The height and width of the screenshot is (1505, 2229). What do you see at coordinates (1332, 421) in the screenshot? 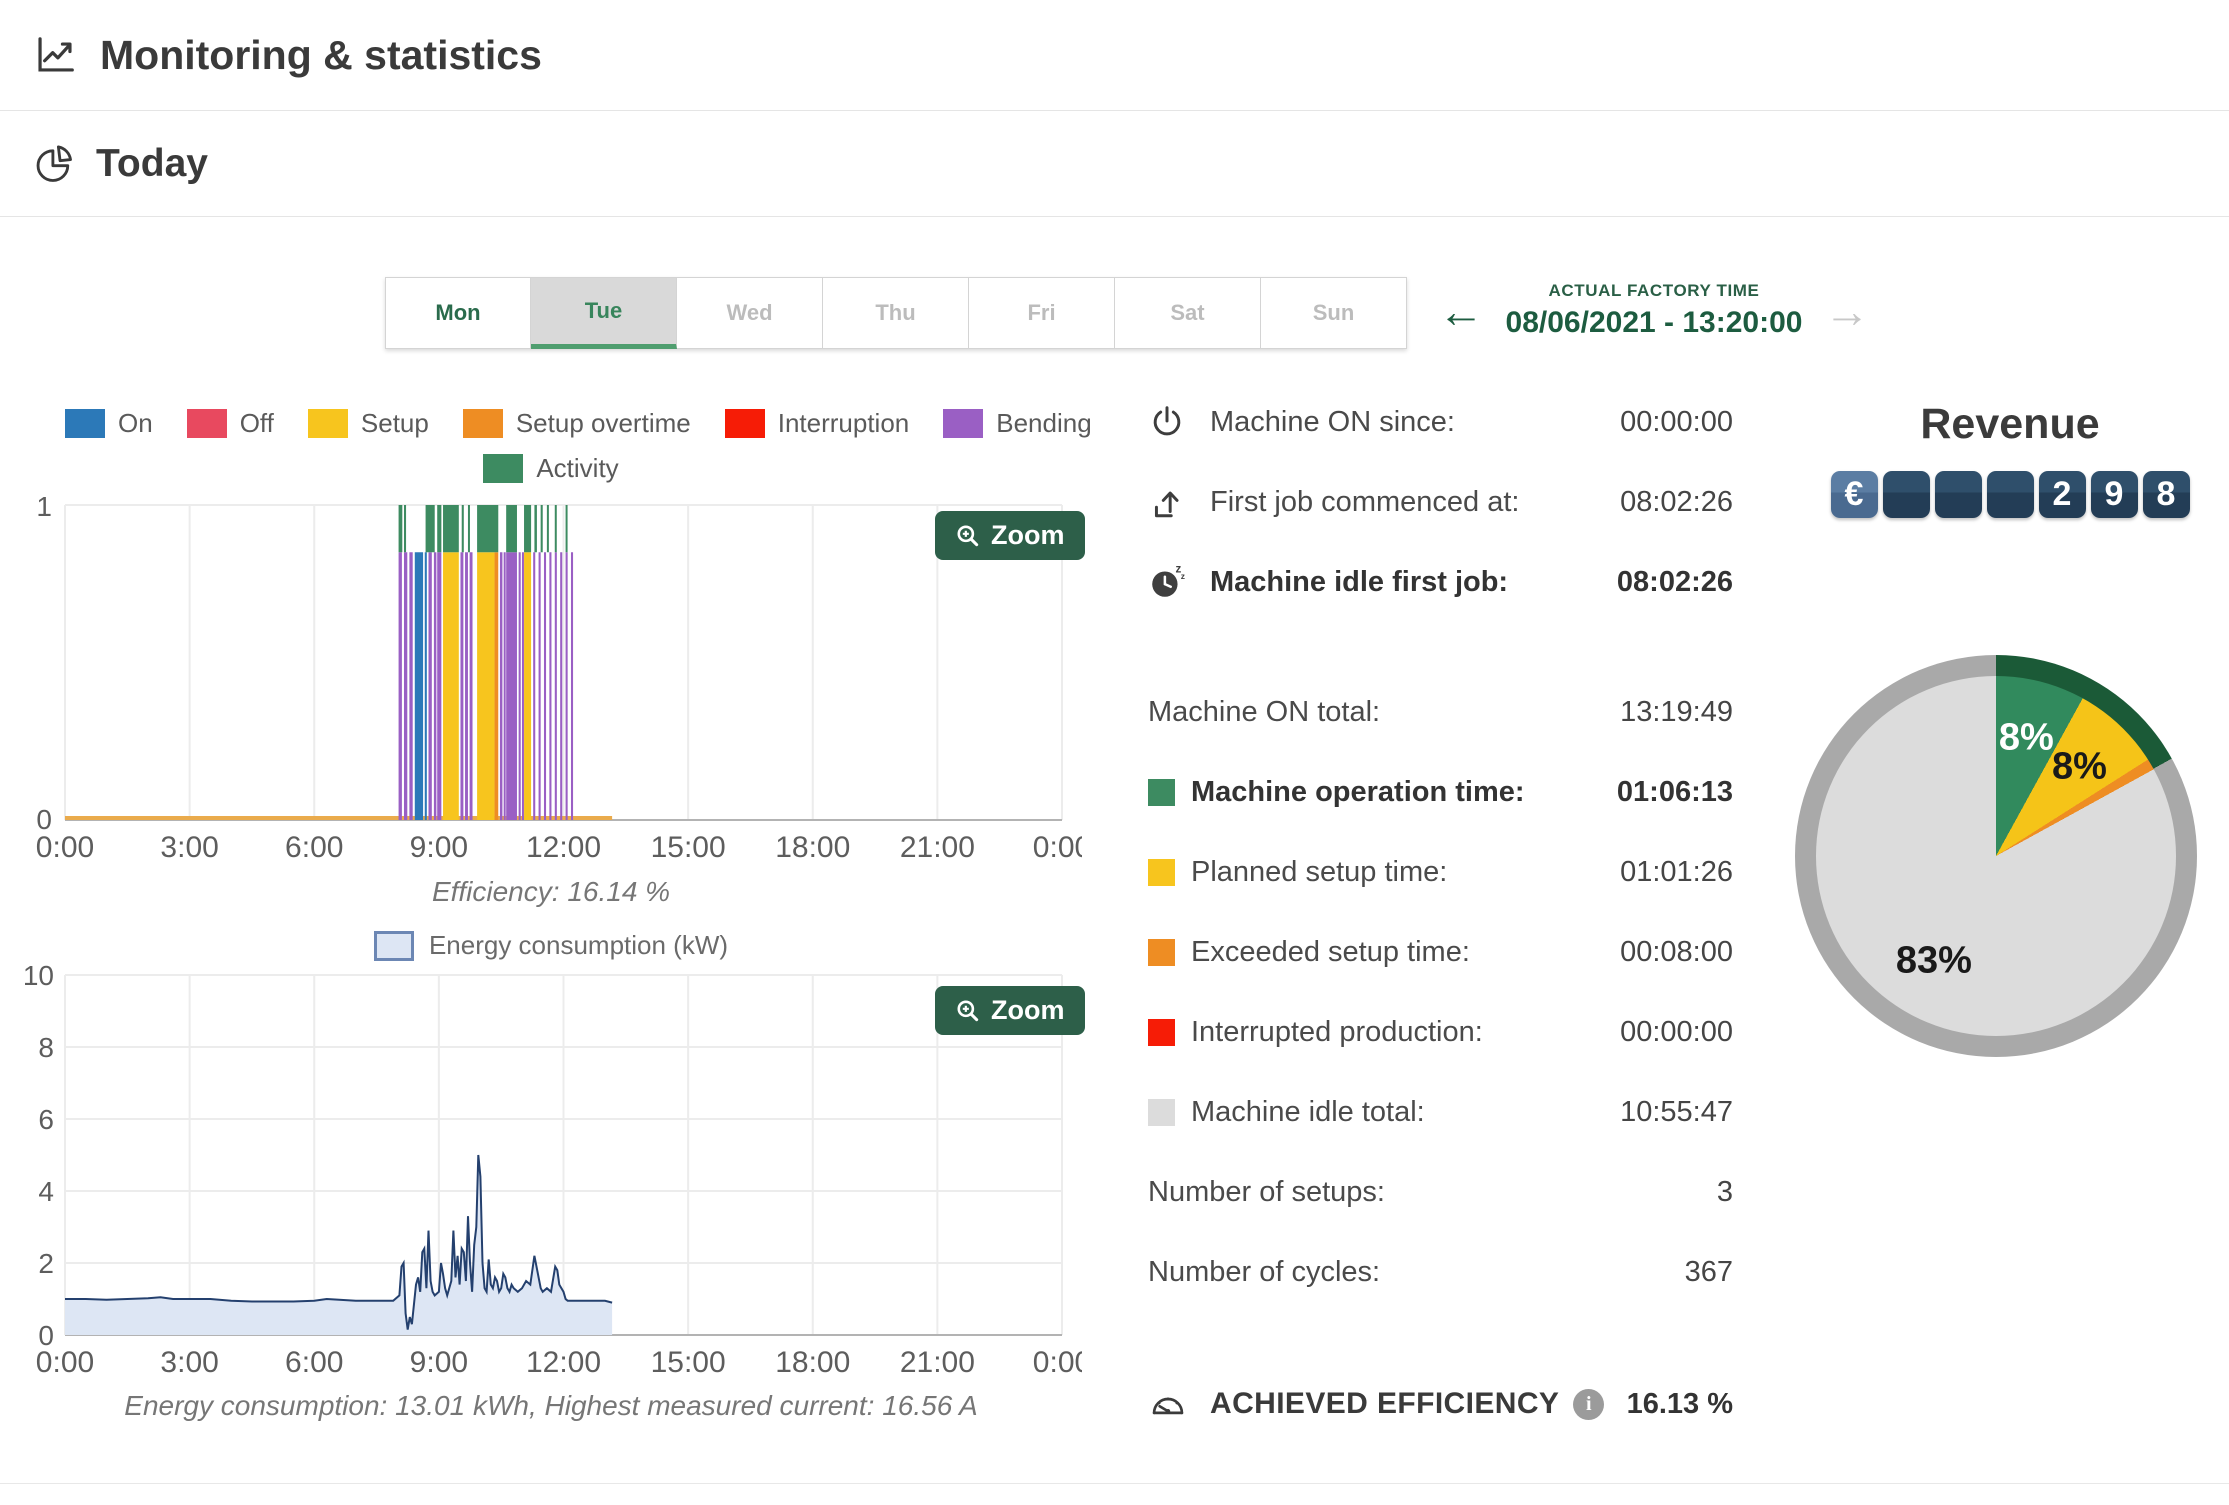
I see `stat-label: Machine ON since:` at bounding box center [1332, 421].